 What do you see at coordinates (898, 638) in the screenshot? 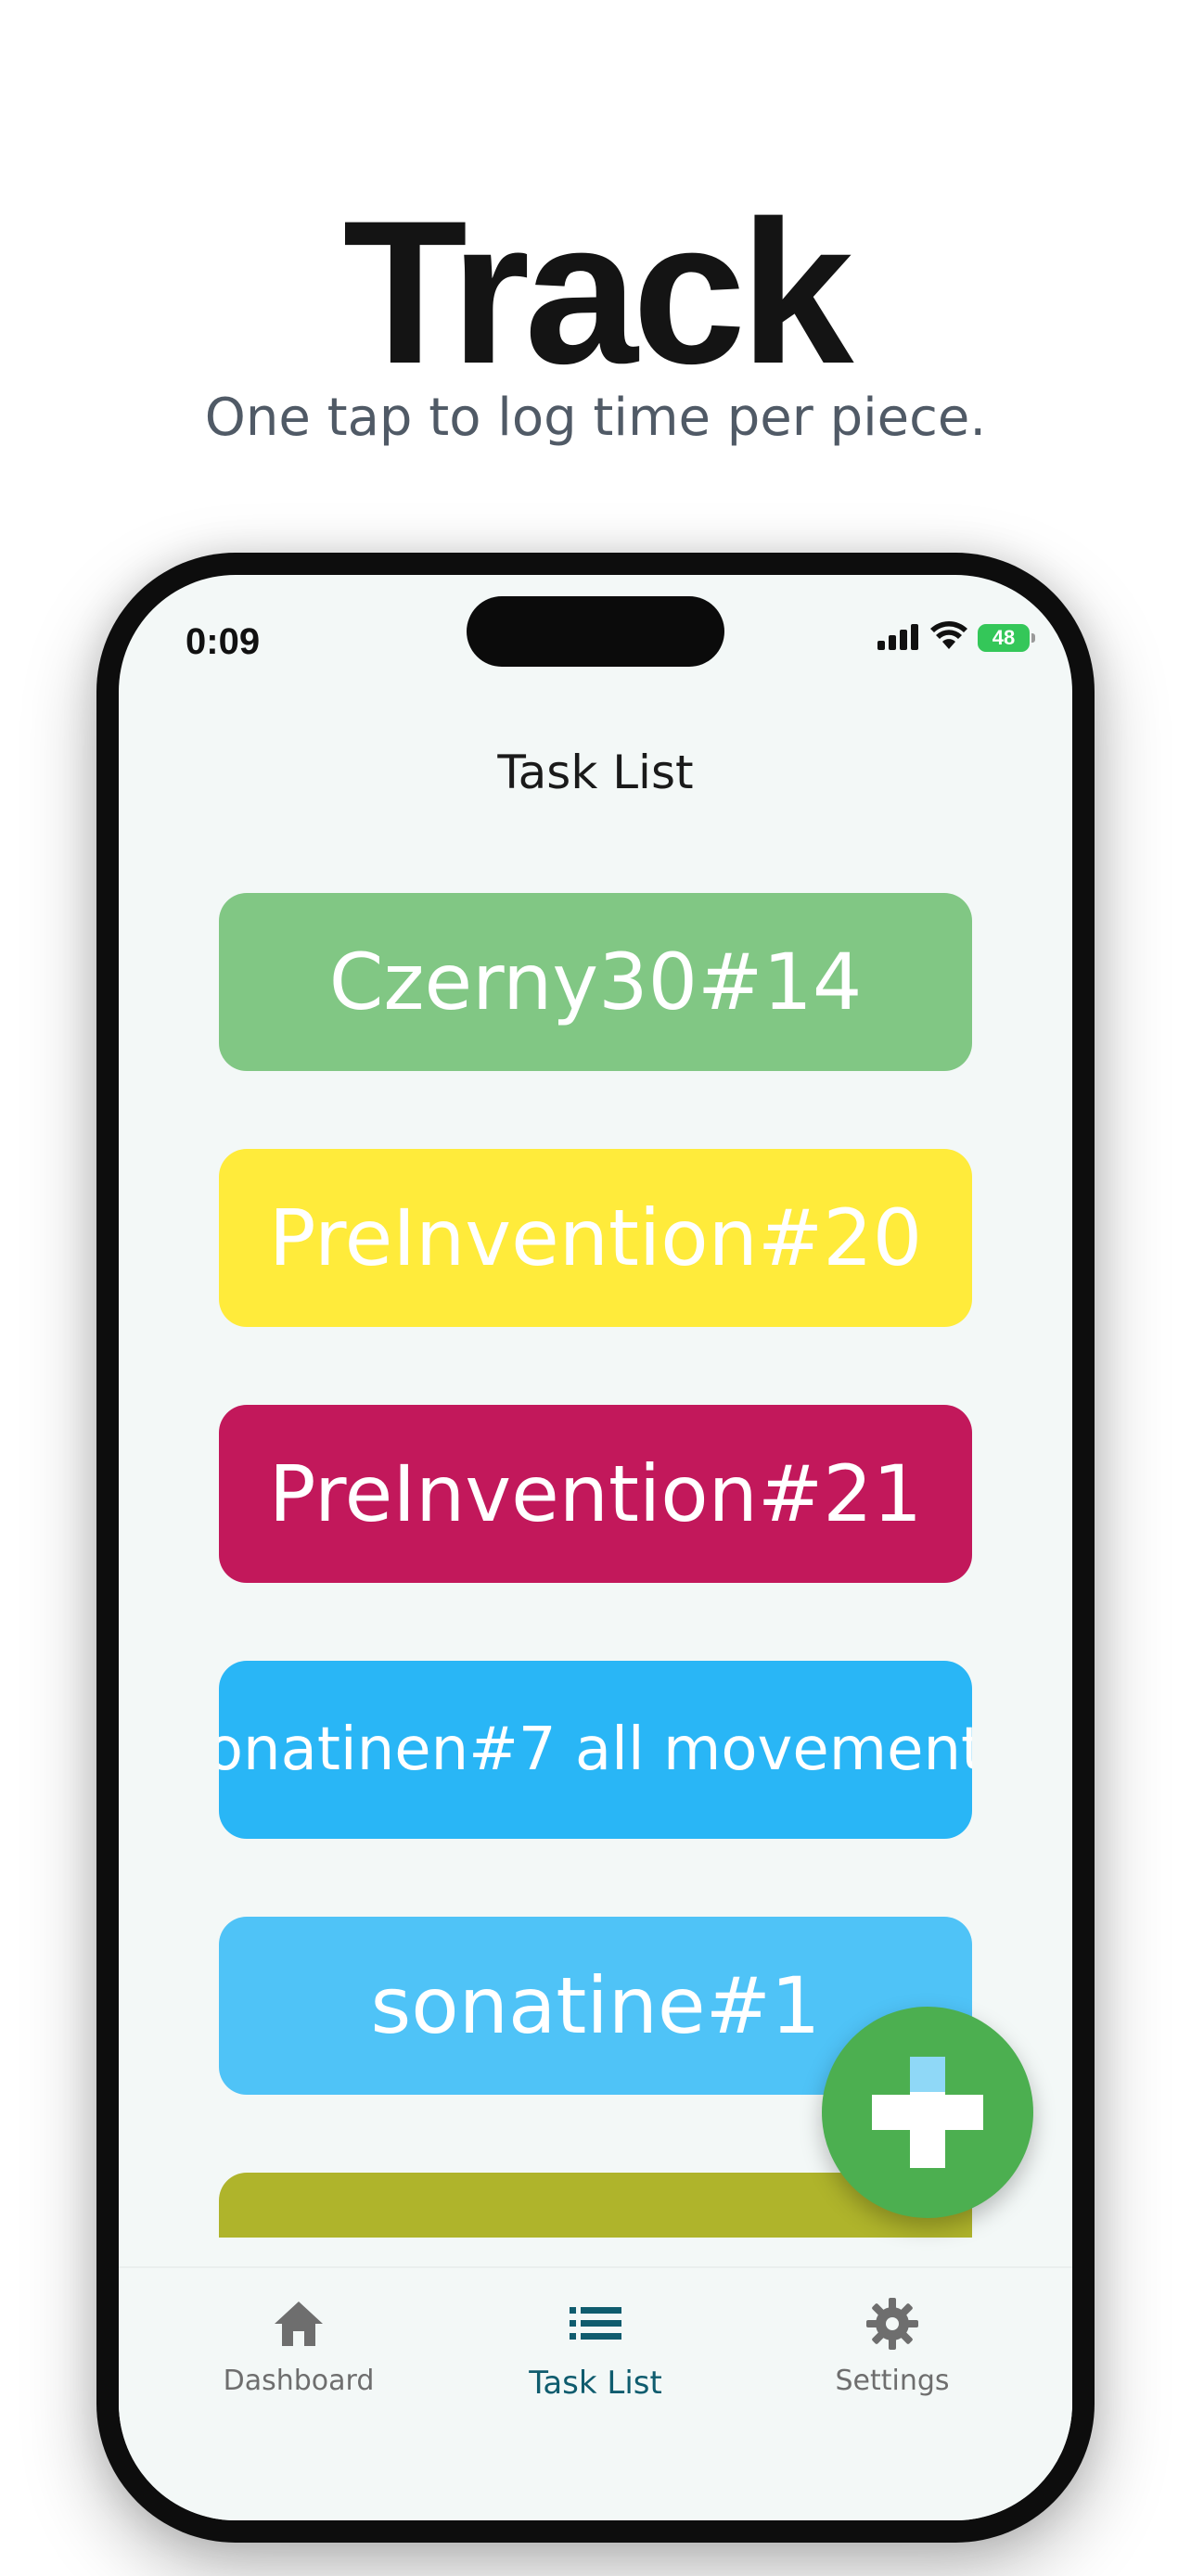
I see `signal-icon` at bounding box center [898, 638].